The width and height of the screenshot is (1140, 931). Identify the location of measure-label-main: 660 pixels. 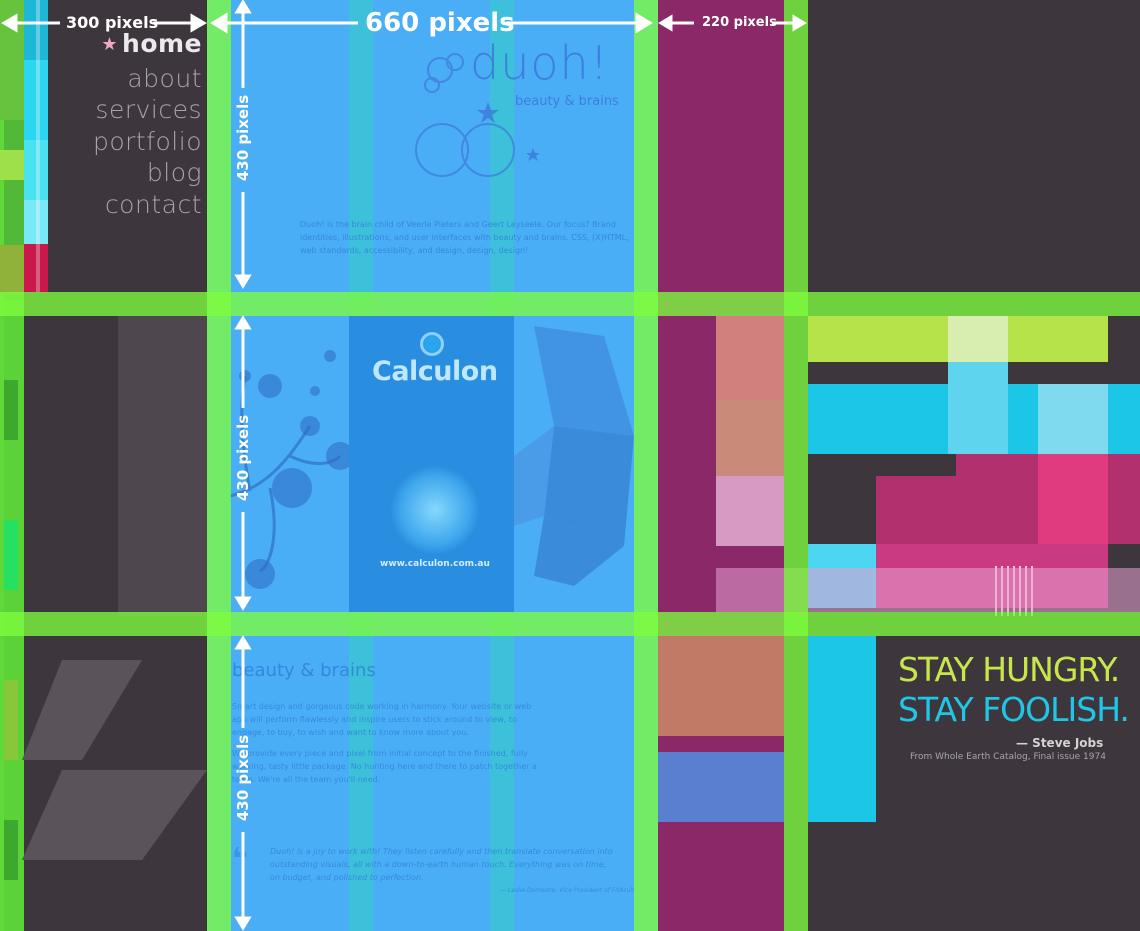
(440, 23).